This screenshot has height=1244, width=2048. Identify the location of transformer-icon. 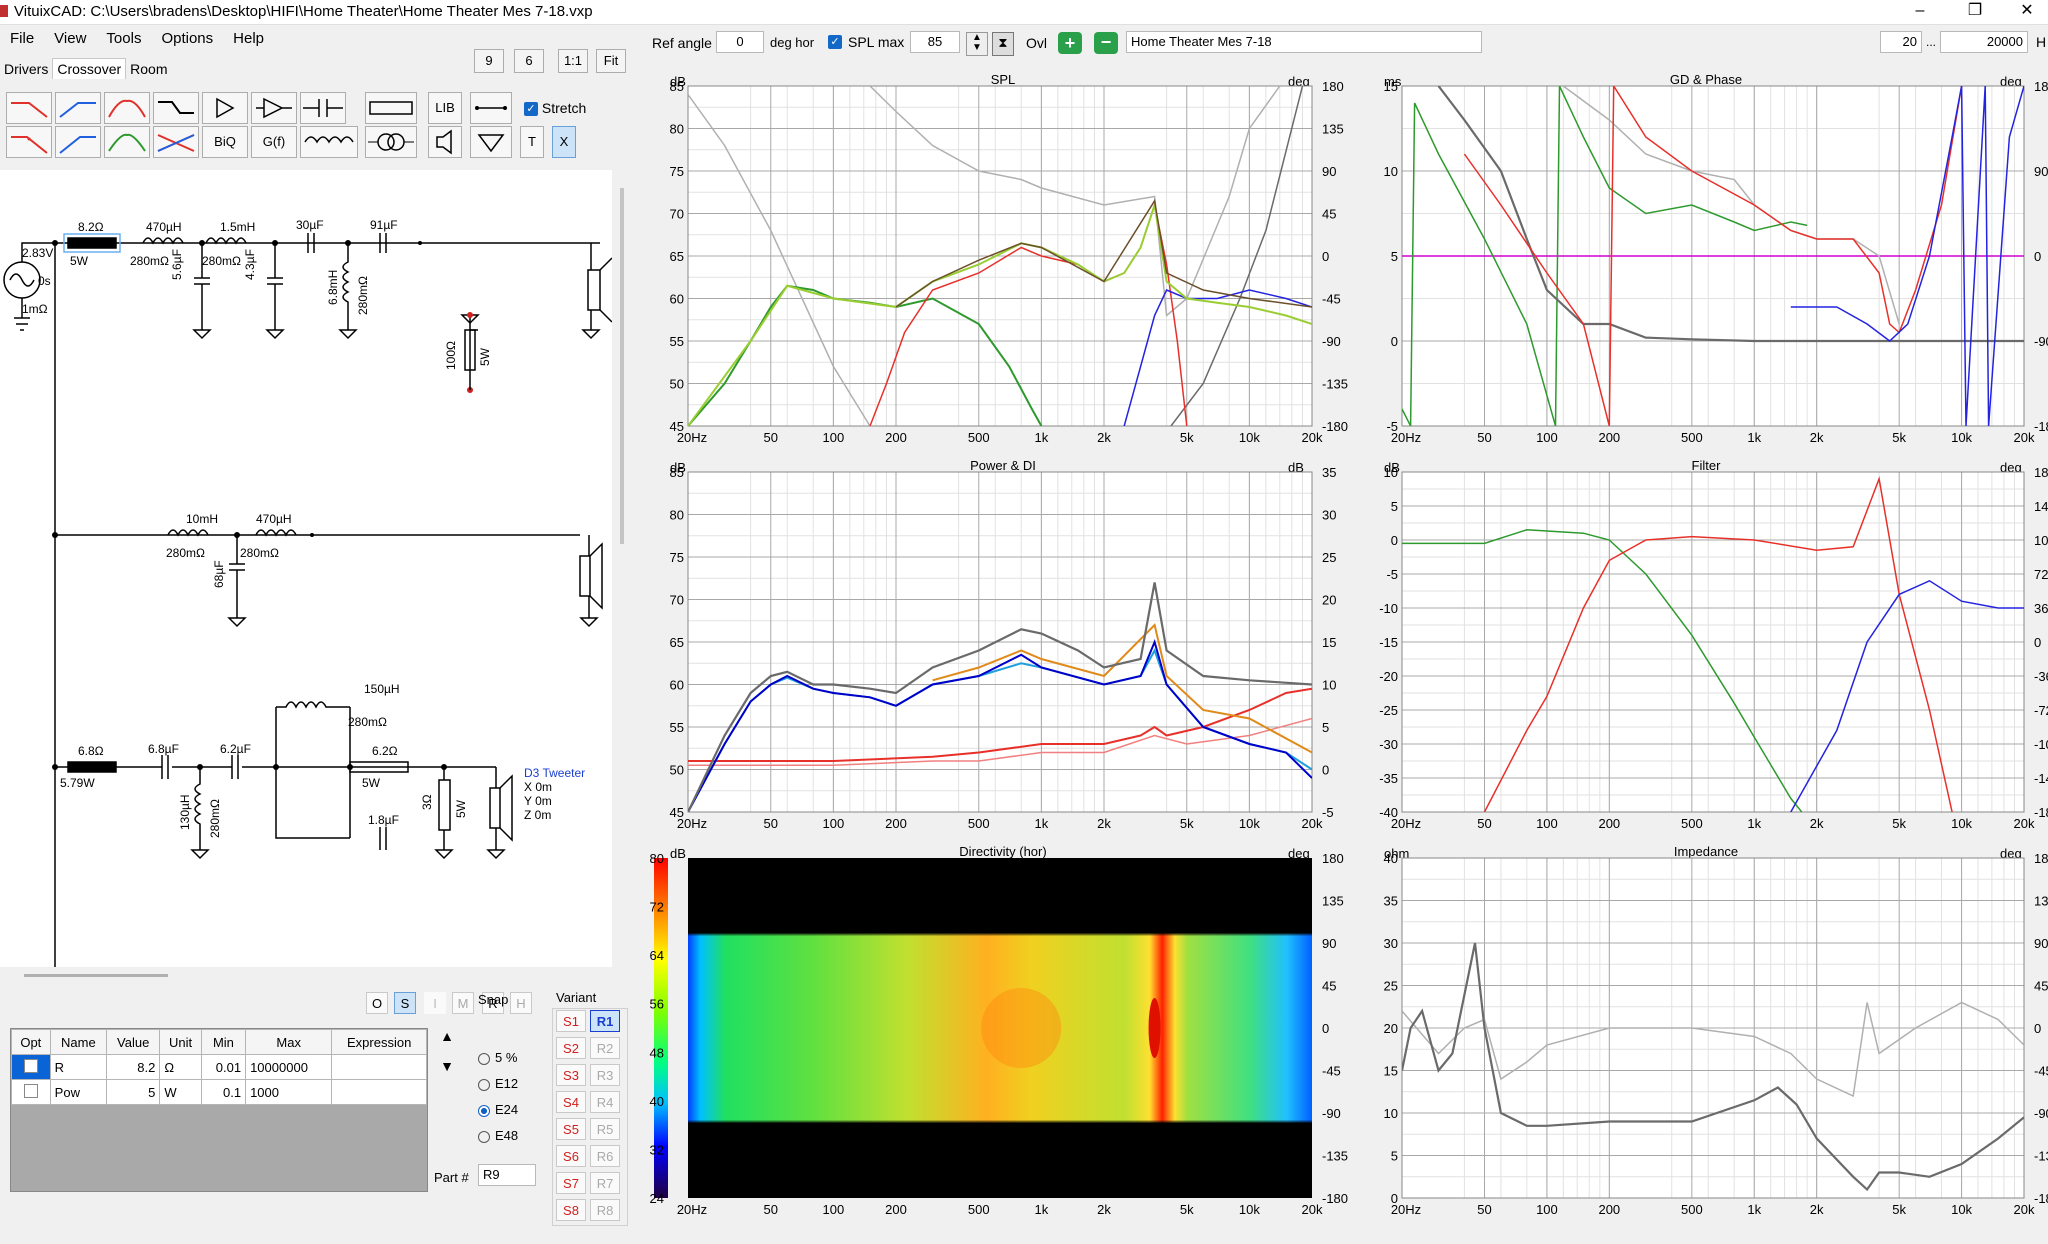
(391, 142).